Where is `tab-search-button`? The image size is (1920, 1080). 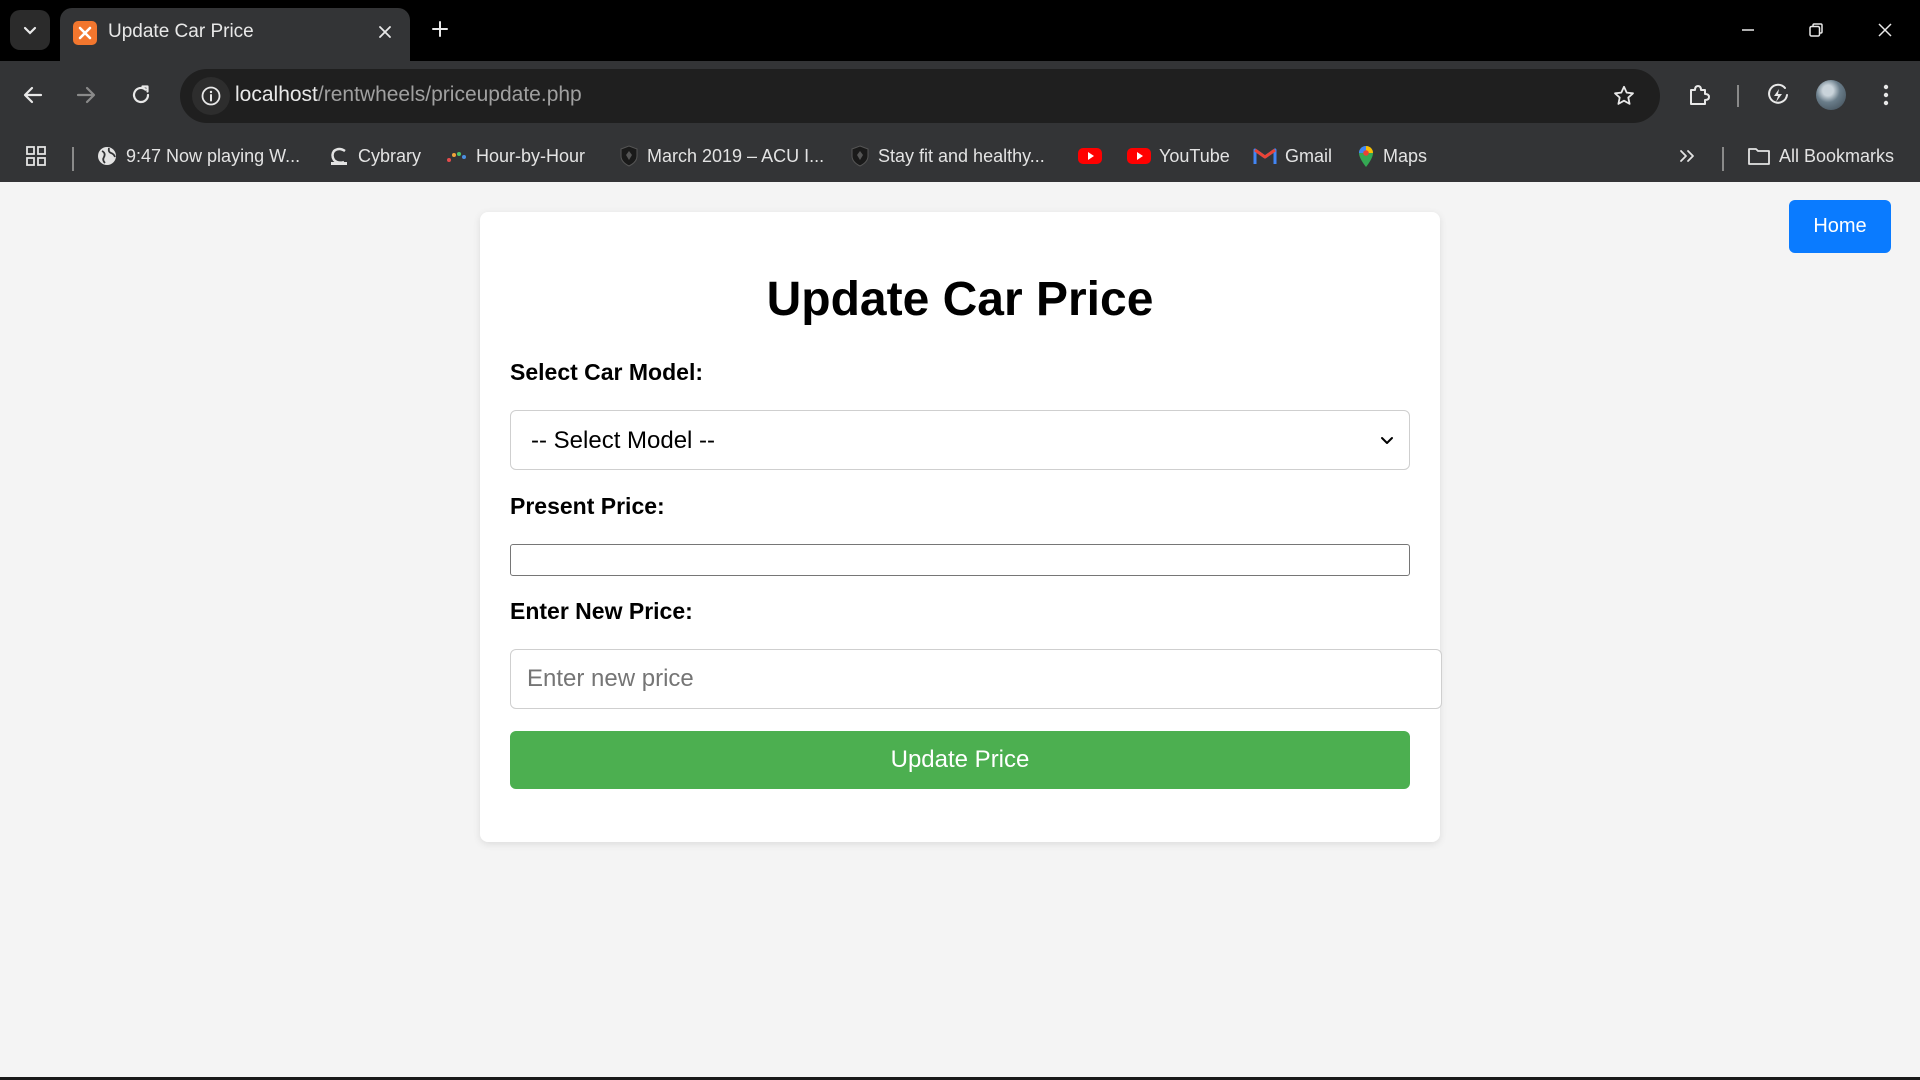
tab-search-button is located at coordinates (30, 30).